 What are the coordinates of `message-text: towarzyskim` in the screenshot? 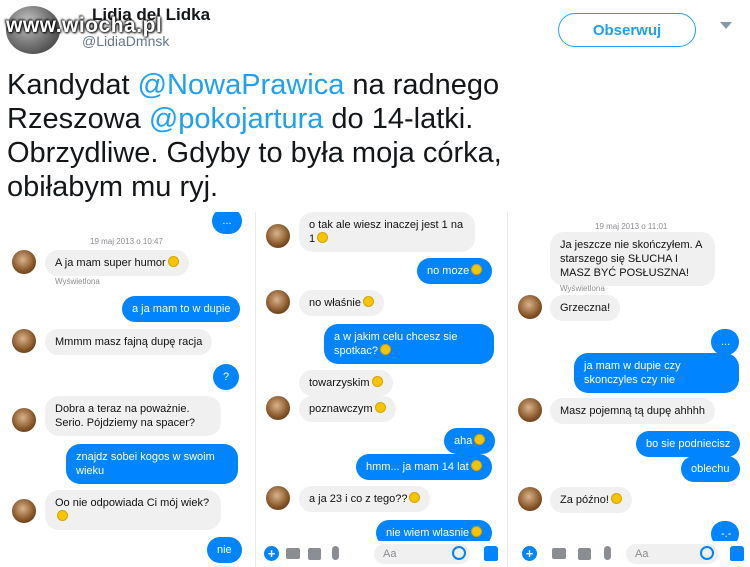 It's located at (339, 383).